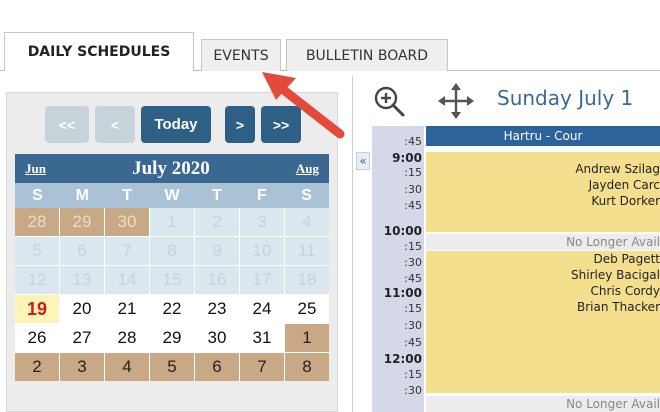 This screenshot has width=660, height=412. I want to click on day-cell: 12, so click(37, 280).